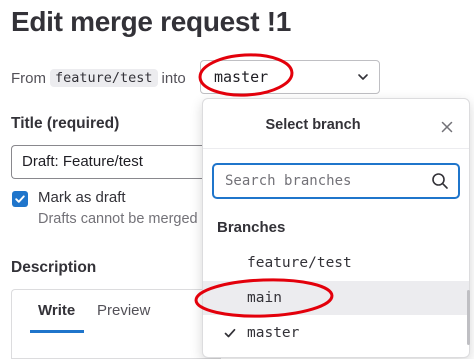 The height and width of the screenshot is (359, 474). I want to click on chevron-down-icon, so click(363, 77).